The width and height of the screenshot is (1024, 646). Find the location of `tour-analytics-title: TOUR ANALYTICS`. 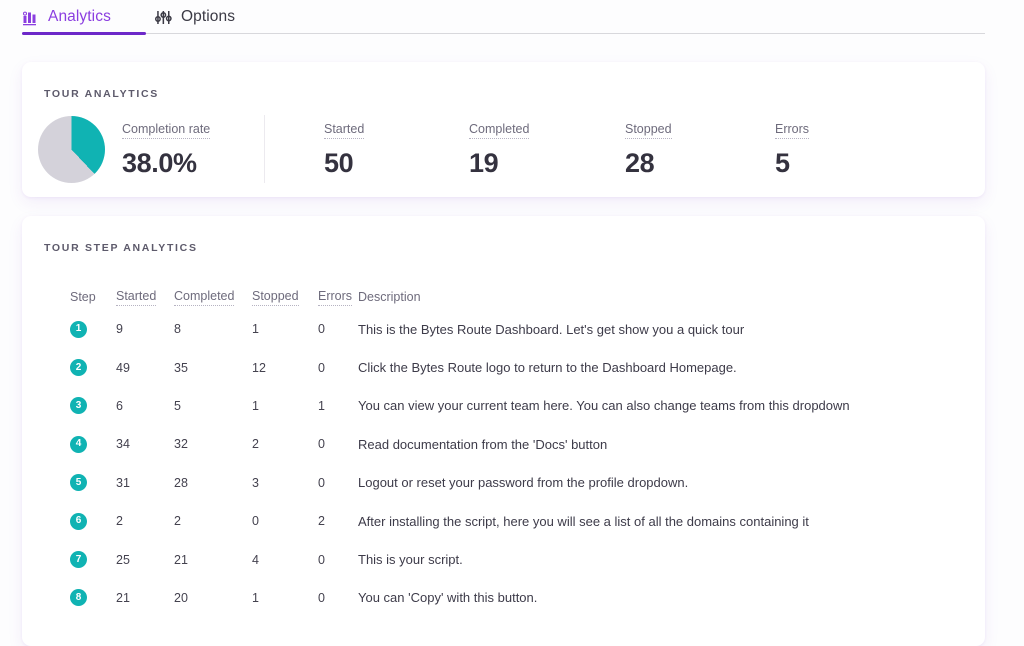

tour-analytics-title: TOUR ANALYTICS is located at coordinates (102, 94).